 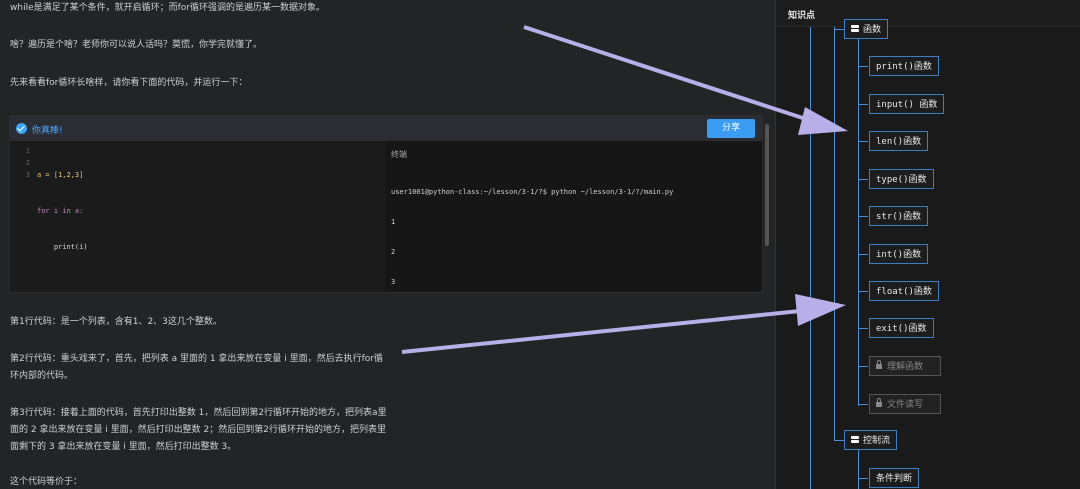 What do you see at coordinates (136, 45) in the screenshot?
I see `paragraph-question: 啥？遍历是个啥？老师你可以说人话吗？莫慌，你学完就懂了。` at bounding box center [136, 45].